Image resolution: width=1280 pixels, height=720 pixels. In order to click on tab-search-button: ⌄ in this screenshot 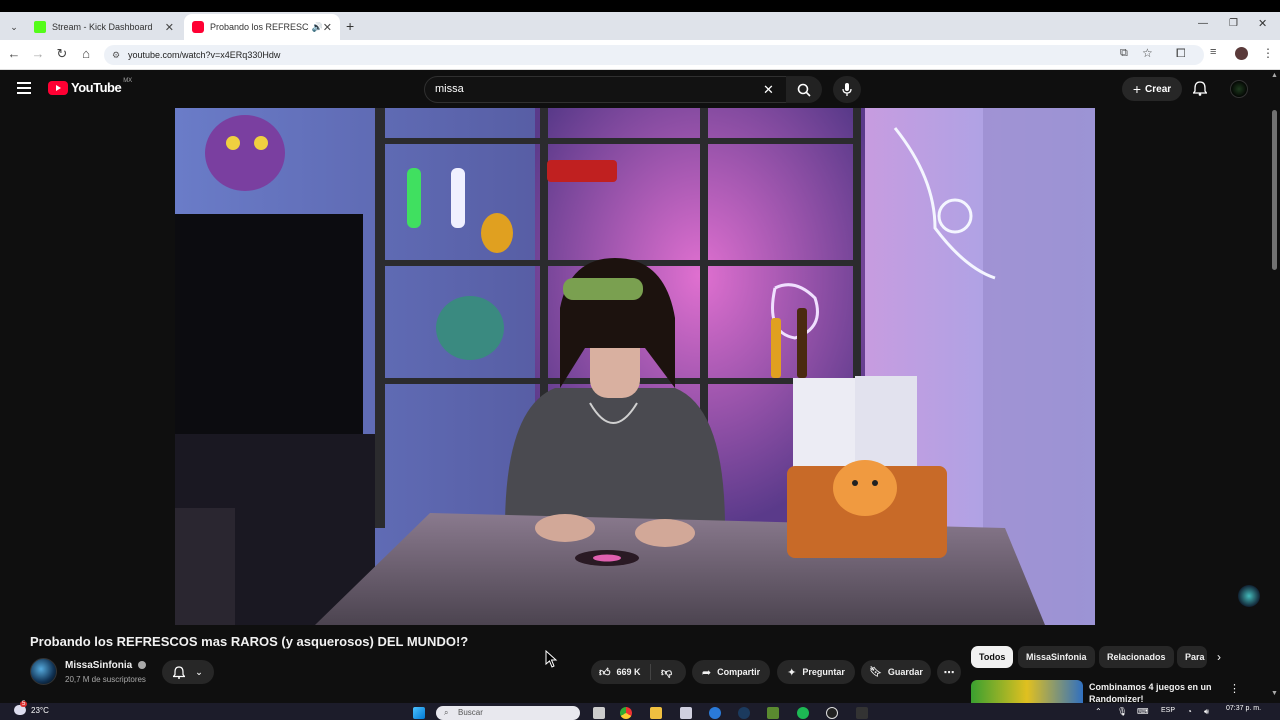, I will do `click(14, 27)`.